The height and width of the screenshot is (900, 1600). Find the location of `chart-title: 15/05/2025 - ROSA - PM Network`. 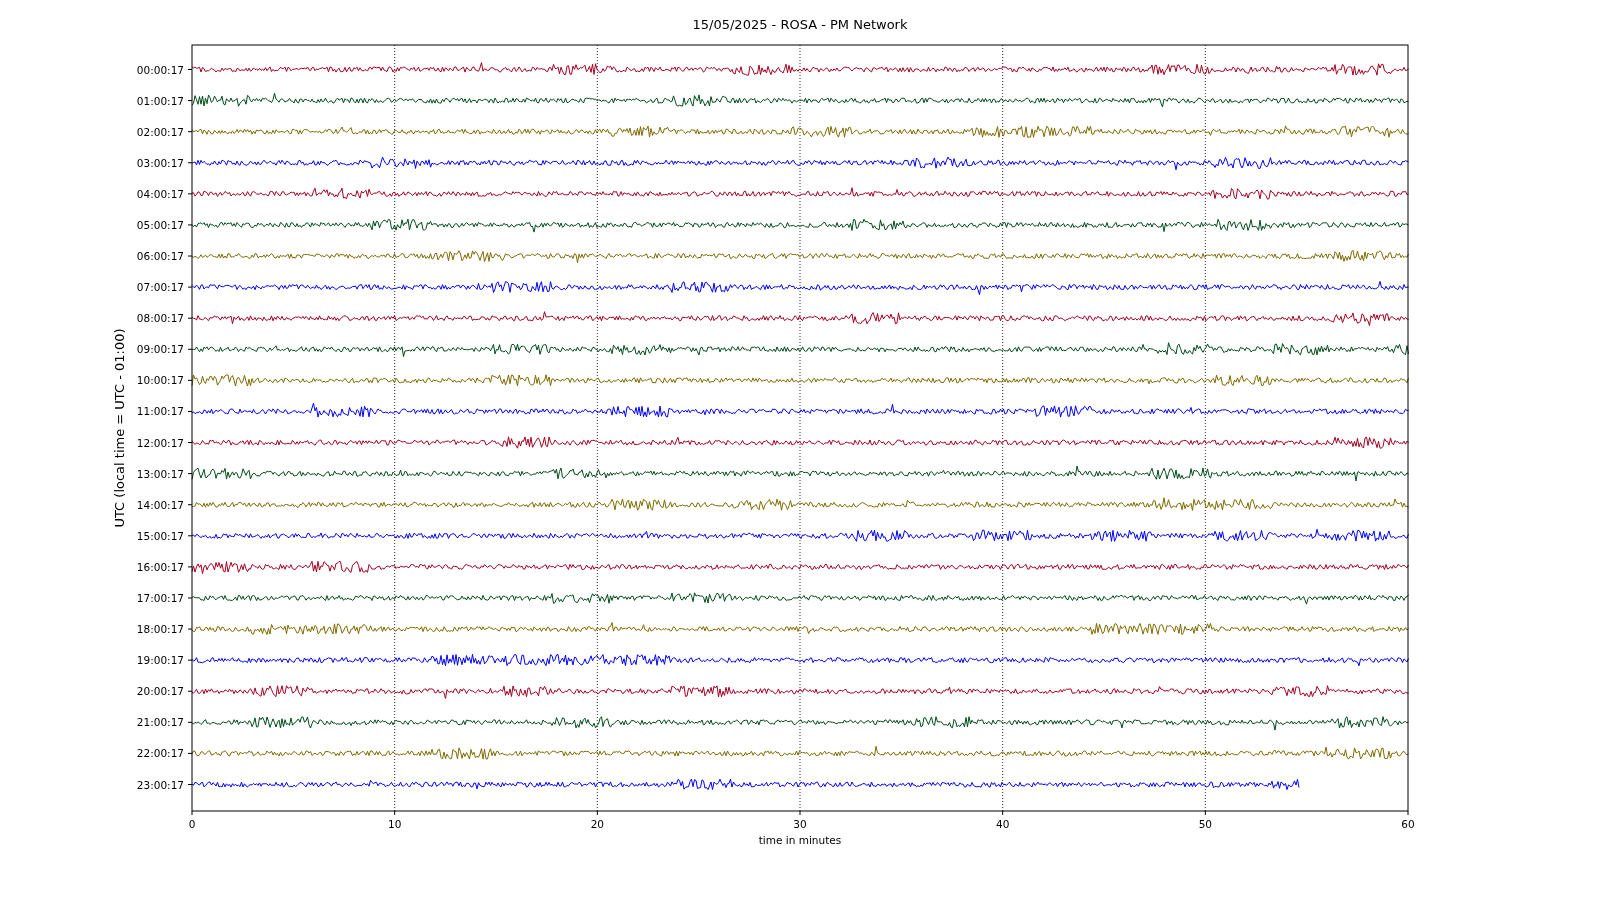

chart-title: 15/05/2025 - ROSA - PM Network is located at coordinates (800, 24).